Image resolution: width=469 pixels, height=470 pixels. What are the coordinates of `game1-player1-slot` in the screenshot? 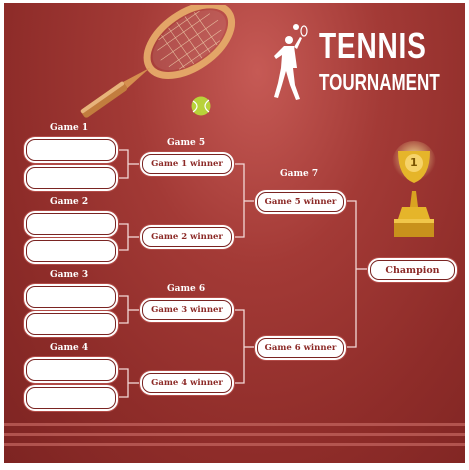 It's located at (71, 150).